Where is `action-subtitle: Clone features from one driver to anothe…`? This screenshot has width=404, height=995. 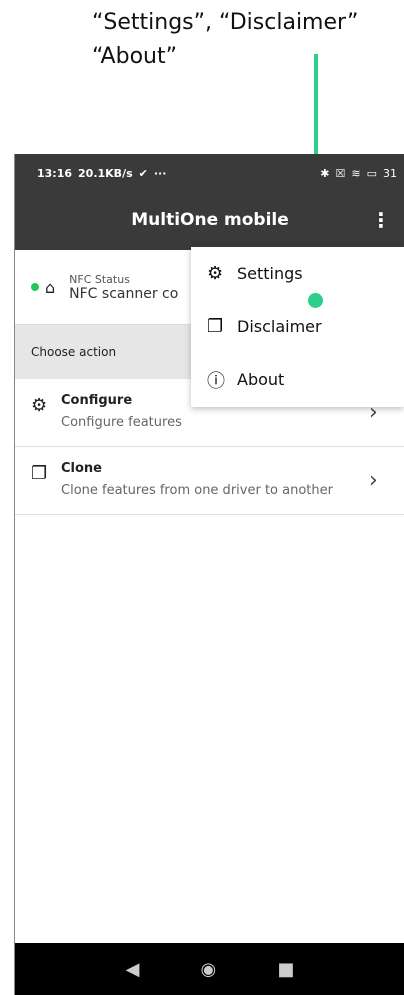
action-subtitle: Clone features from one driver to anothe… is located at coordinates (197, 490).